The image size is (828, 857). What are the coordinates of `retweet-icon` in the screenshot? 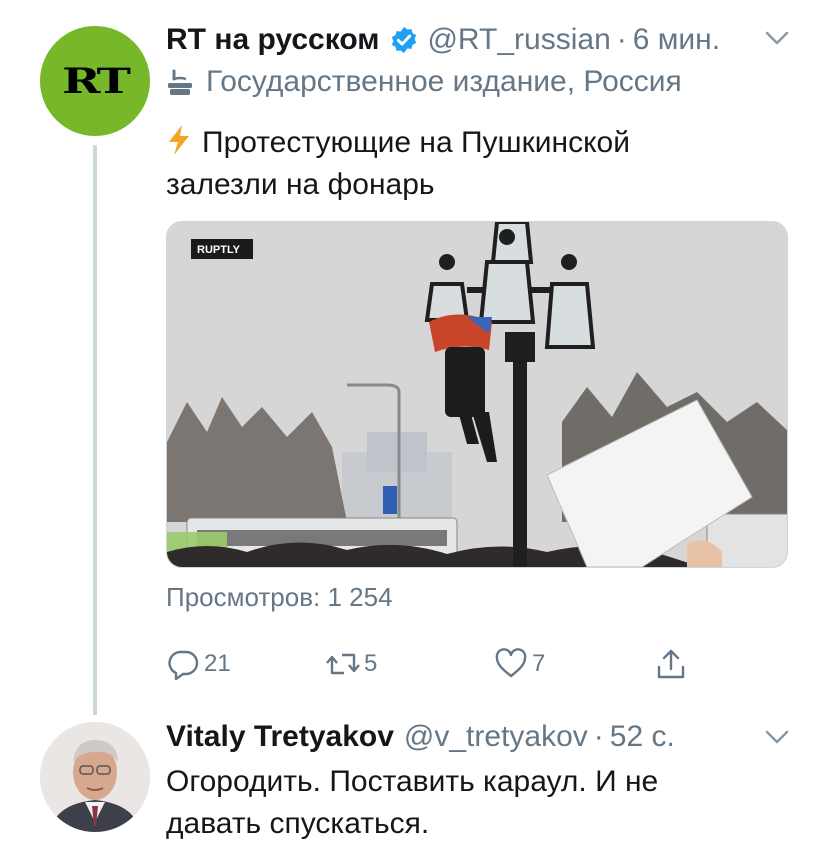 It's located at (343, 664).